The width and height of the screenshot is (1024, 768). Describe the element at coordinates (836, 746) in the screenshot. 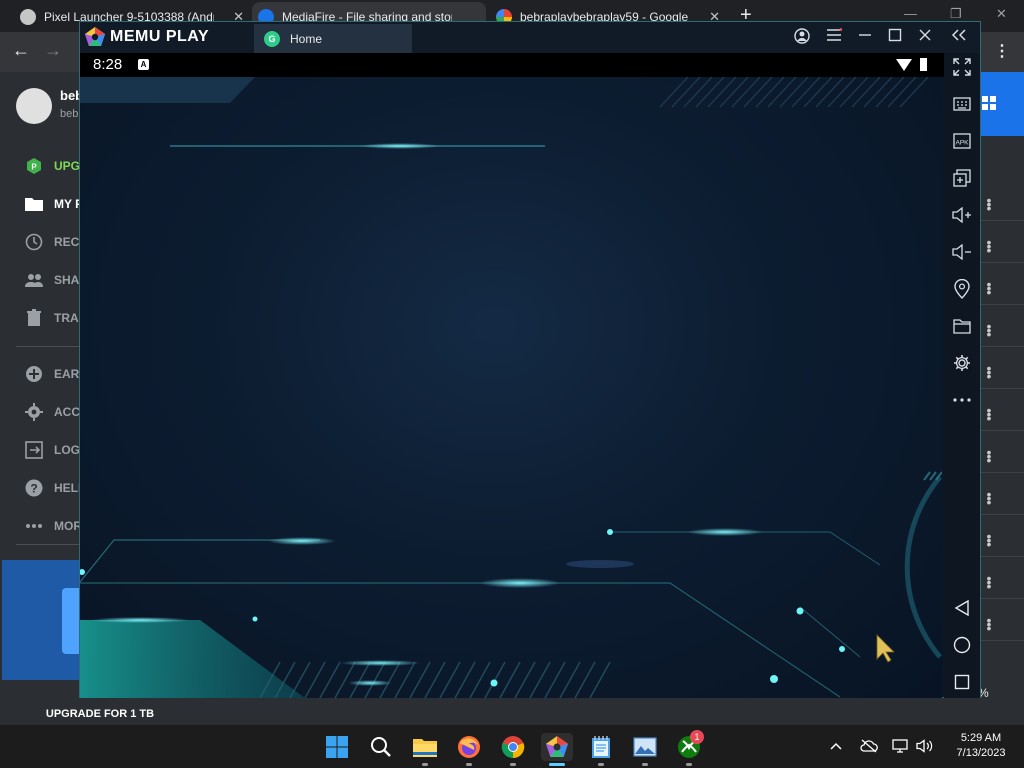

I see `chevron-up-icon` at that location.